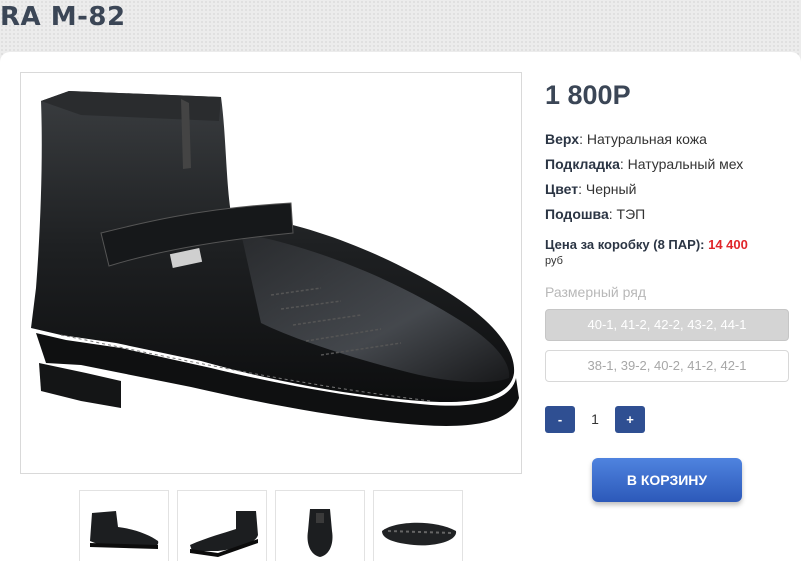 The height and width of the screenshot is (561, 801). Describe the element at coordinates (577, 214) in the screenshot. I see `spec-key: Подошва` at that location.